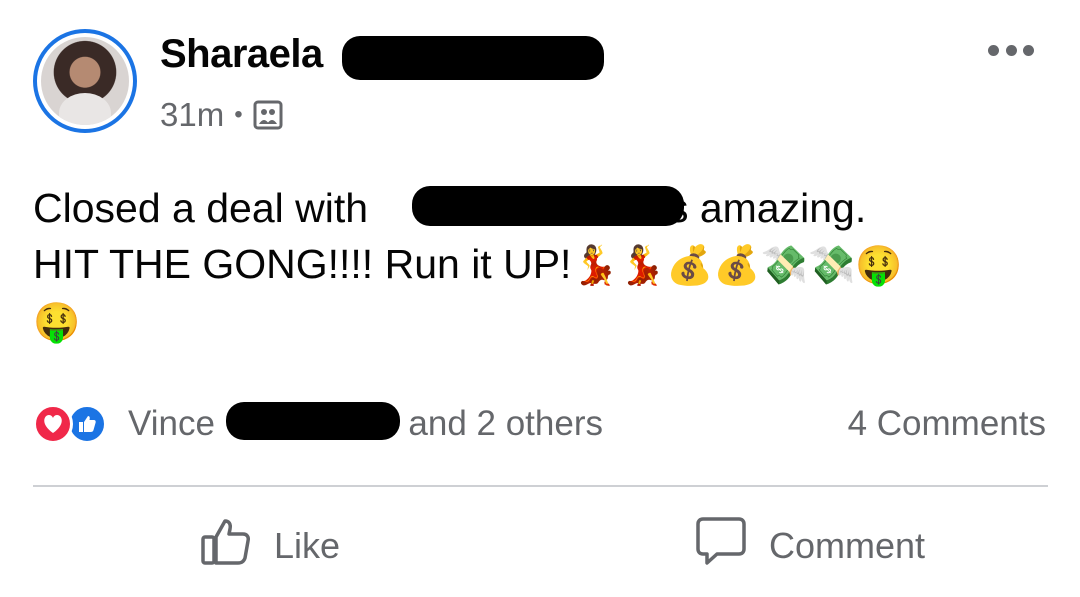  I want to click on redaction-author-surname, so click(473, 58).